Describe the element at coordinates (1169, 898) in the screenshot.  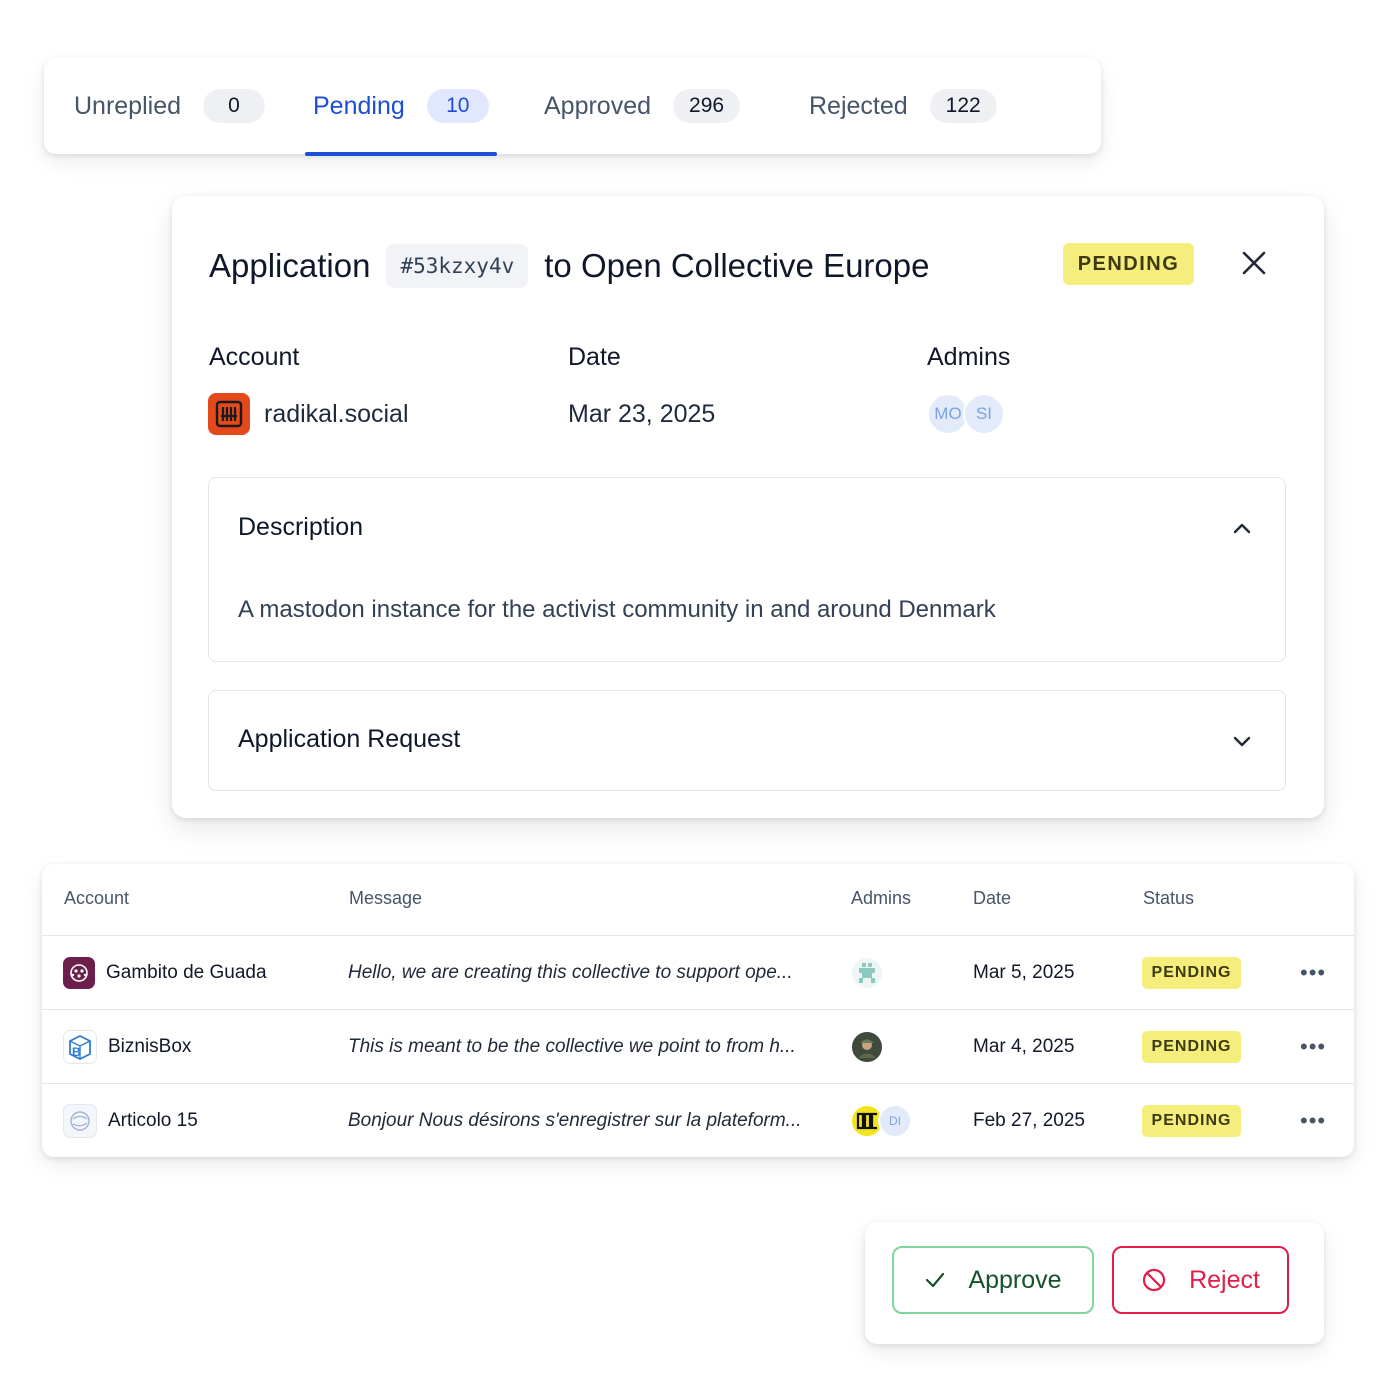
I see `column-header-status: Status` at that location.